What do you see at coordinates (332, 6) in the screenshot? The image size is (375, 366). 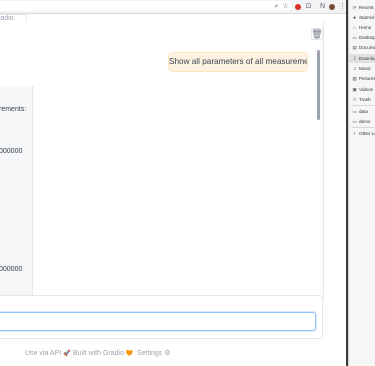 I see `avatar` at bounding box center [332, 6].